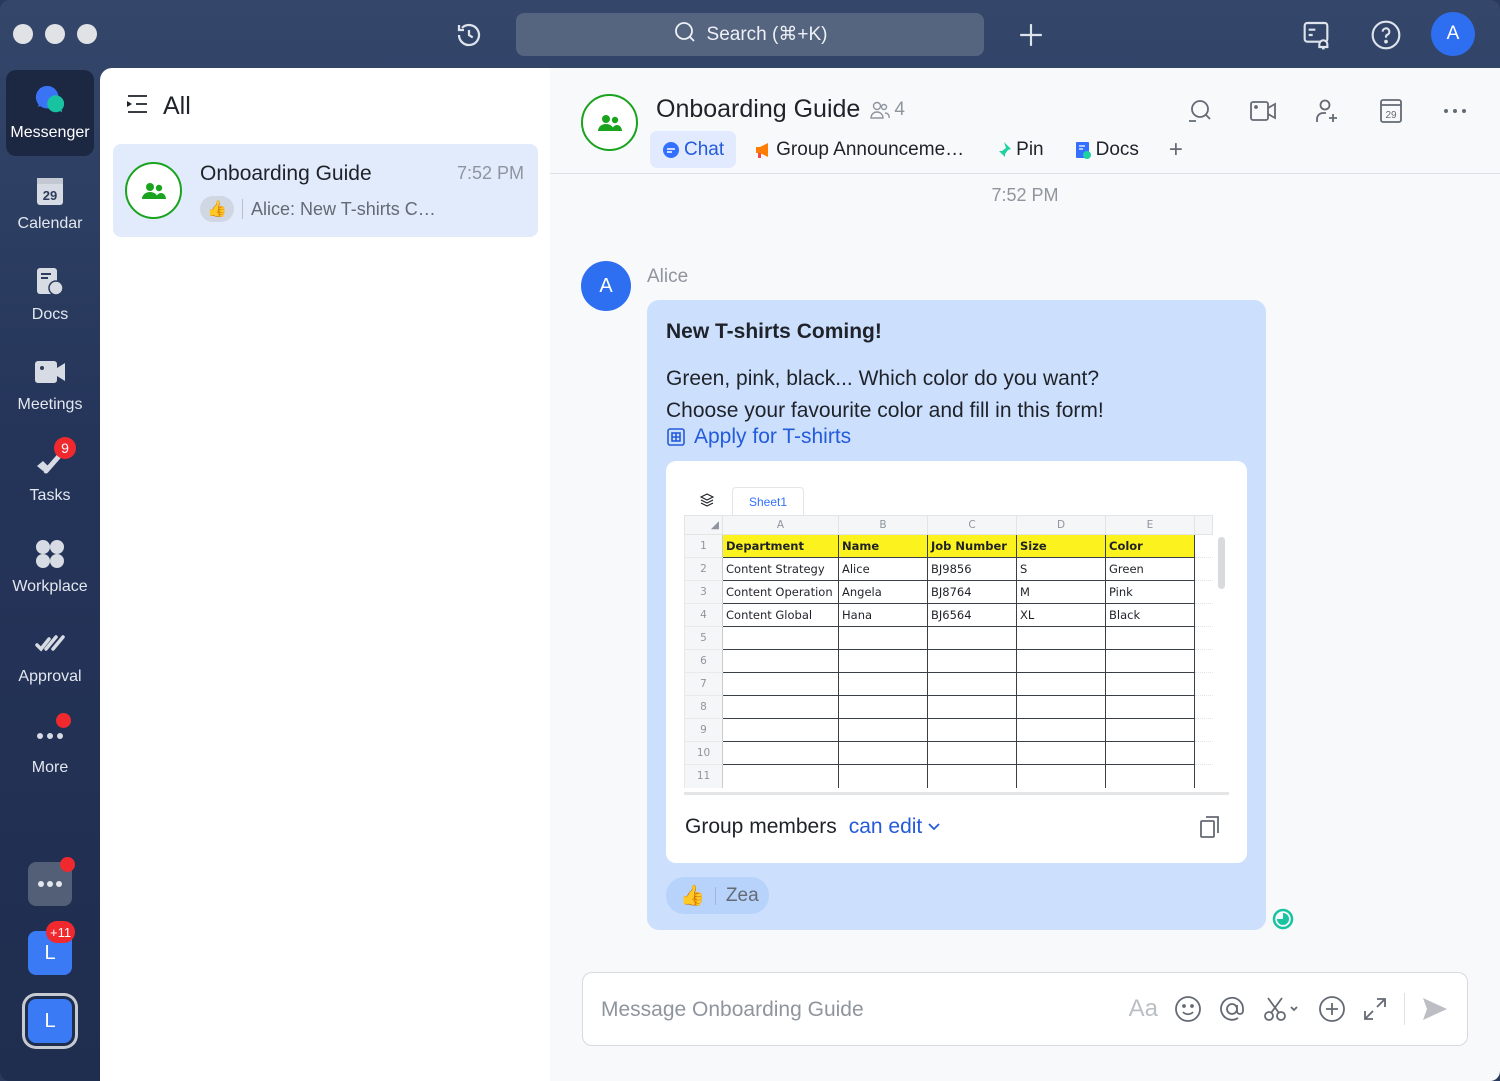 The height and width of the screenshot is (1081, 1500). What do you see at coordinates (1435, 1009) in the screenshot?
I see `send-icon` at bounding box center [1435, 1009].